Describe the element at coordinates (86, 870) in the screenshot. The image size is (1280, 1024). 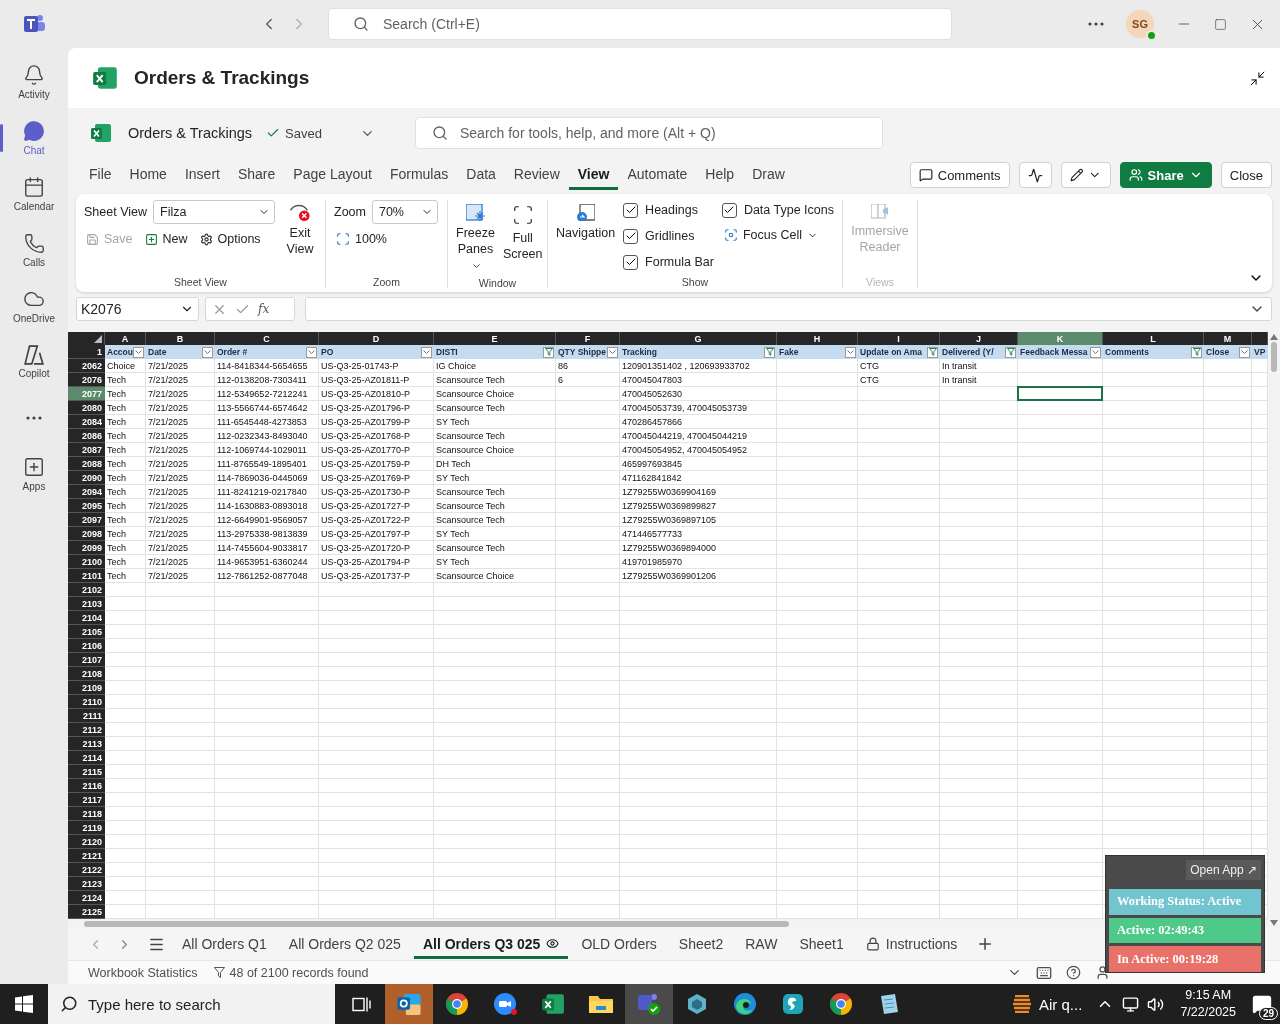
I see `row-number: 2122` at that location.